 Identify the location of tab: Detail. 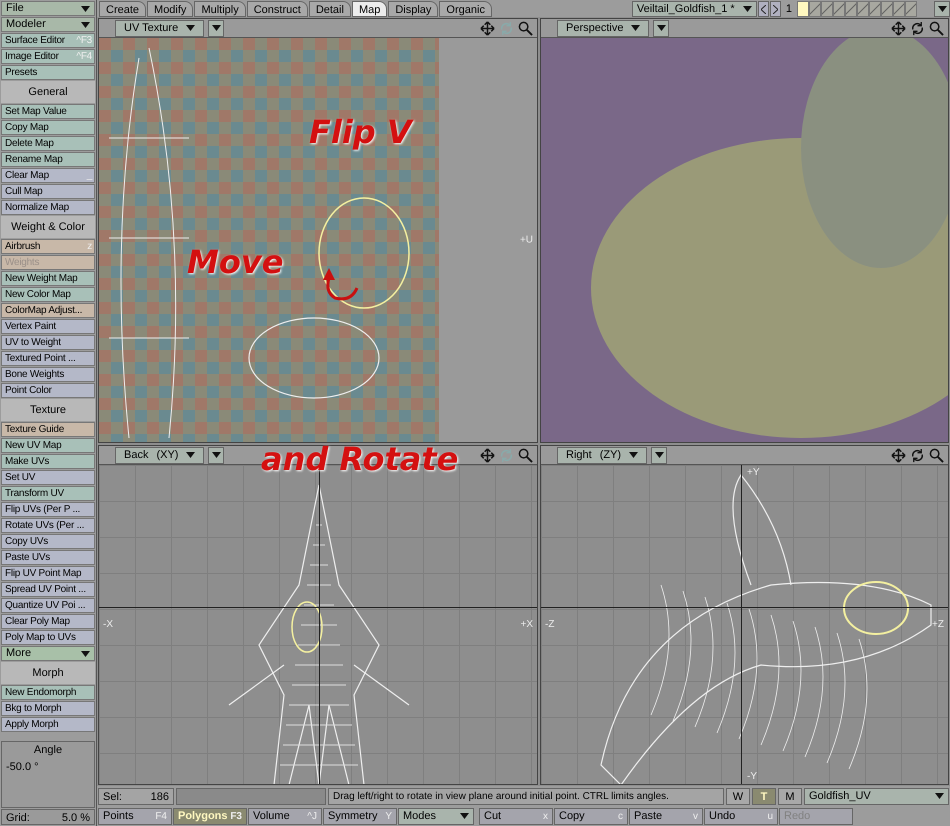
(329, 9).